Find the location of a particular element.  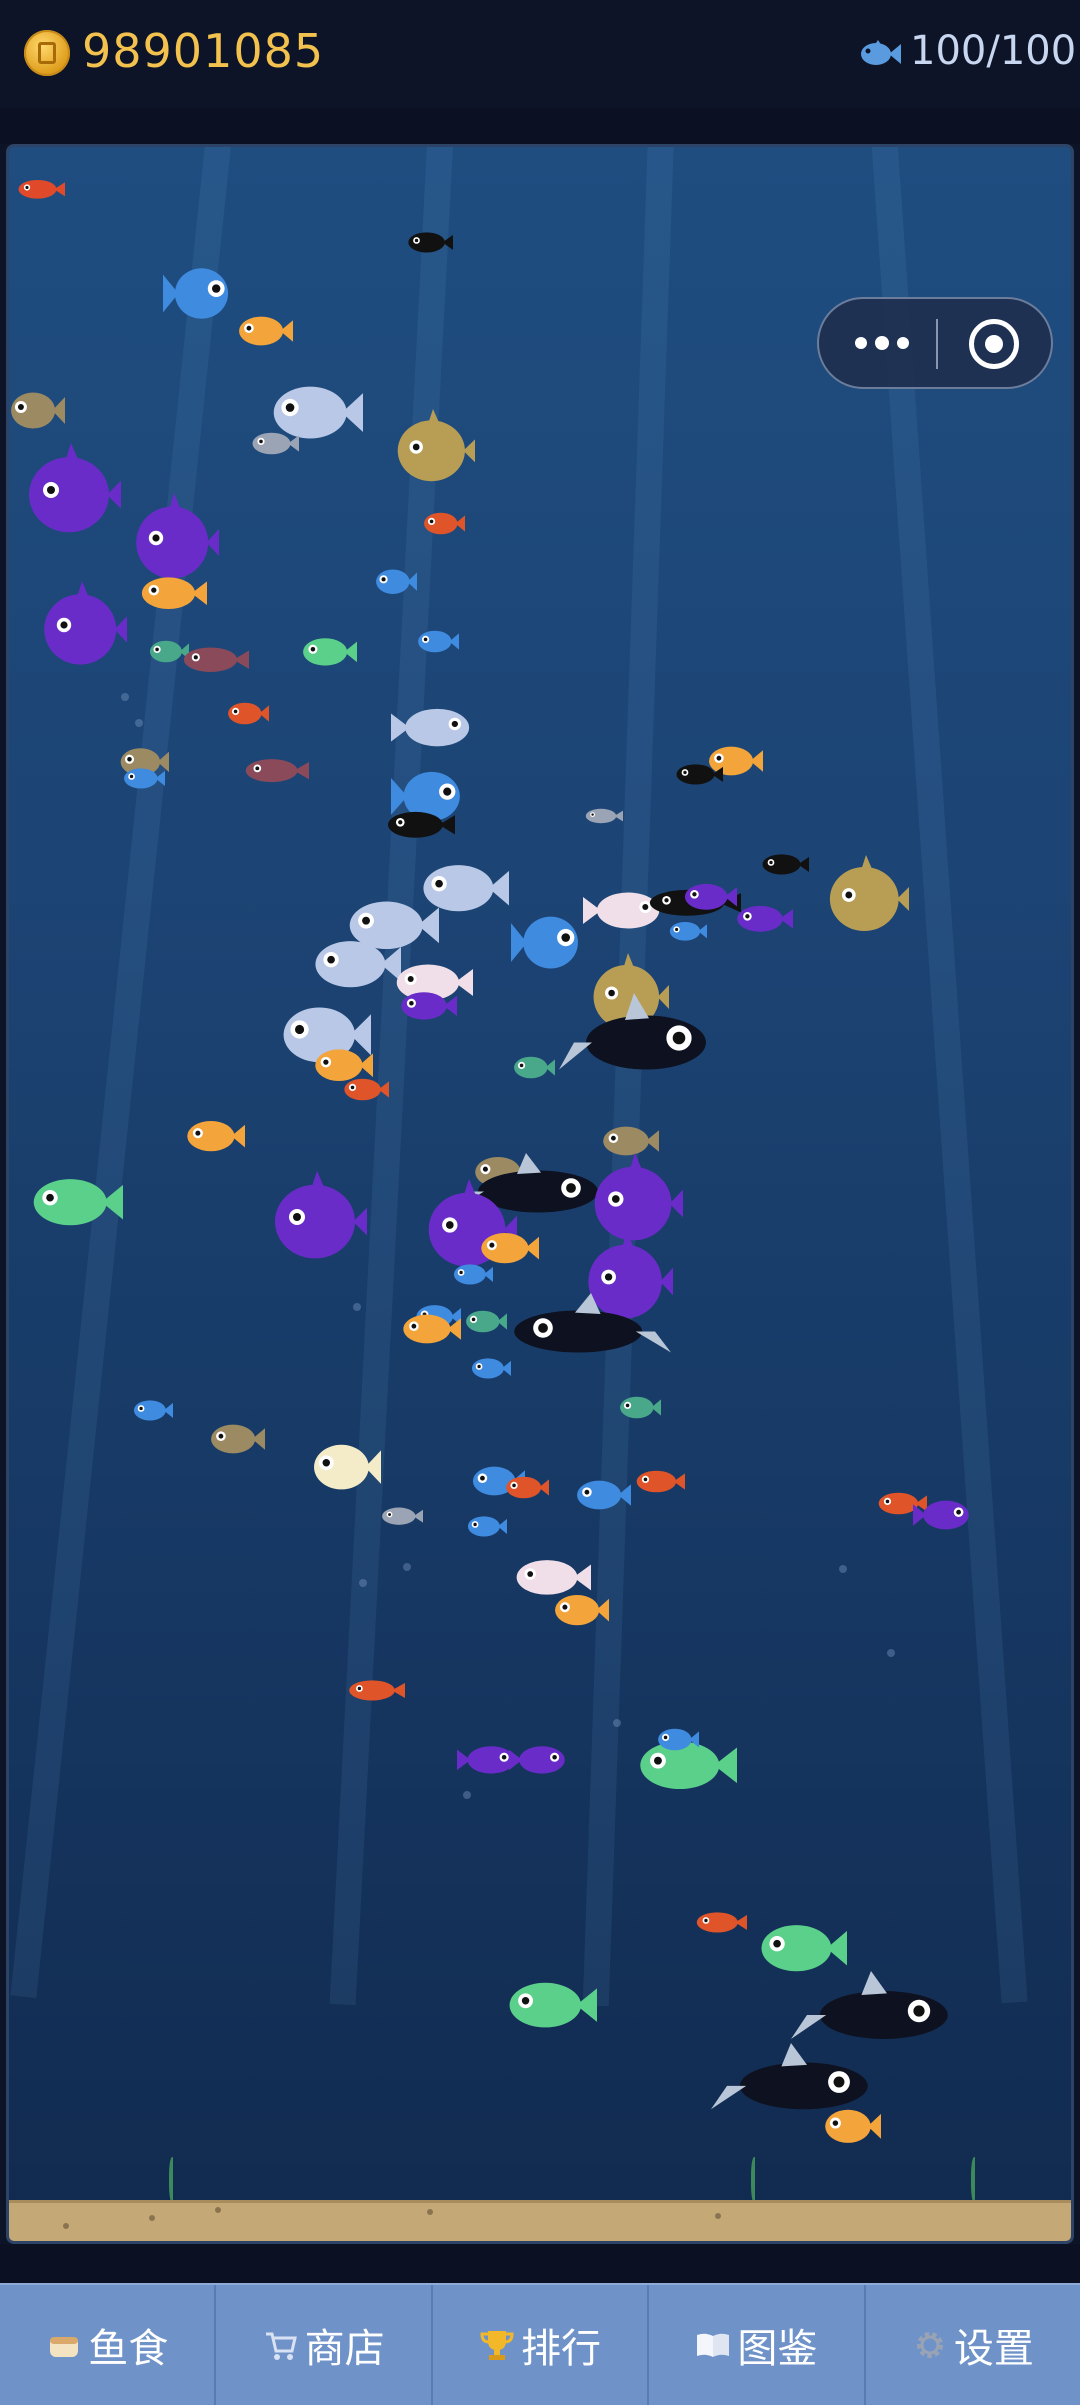

nav-atlas-label: 图鉴 is located at coordinates (777, 2349).